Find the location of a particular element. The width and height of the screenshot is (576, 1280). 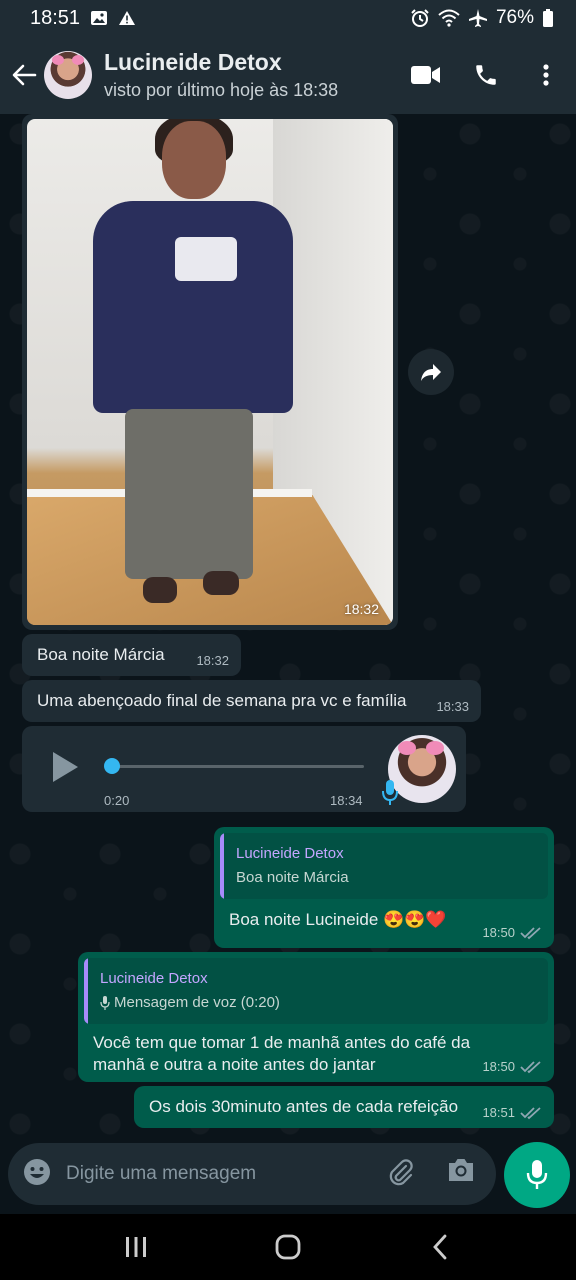

attach-button is located at coordinates (403, 1174).